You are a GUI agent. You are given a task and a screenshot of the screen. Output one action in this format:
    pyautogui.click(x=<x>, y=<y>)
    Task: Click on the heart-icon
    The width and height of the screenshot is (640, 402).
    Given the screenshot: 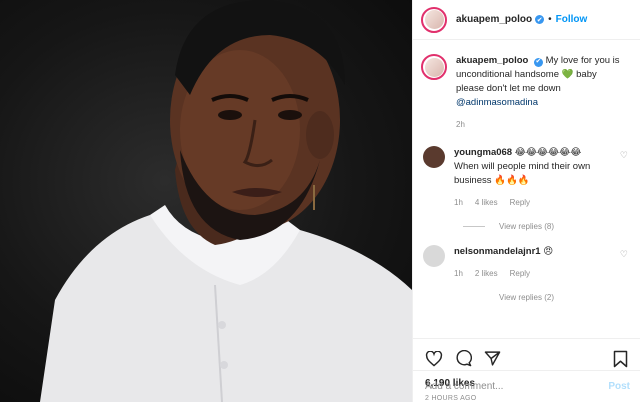 What is the action you would take?
    pyautogui.click(x=434, y=358)
    